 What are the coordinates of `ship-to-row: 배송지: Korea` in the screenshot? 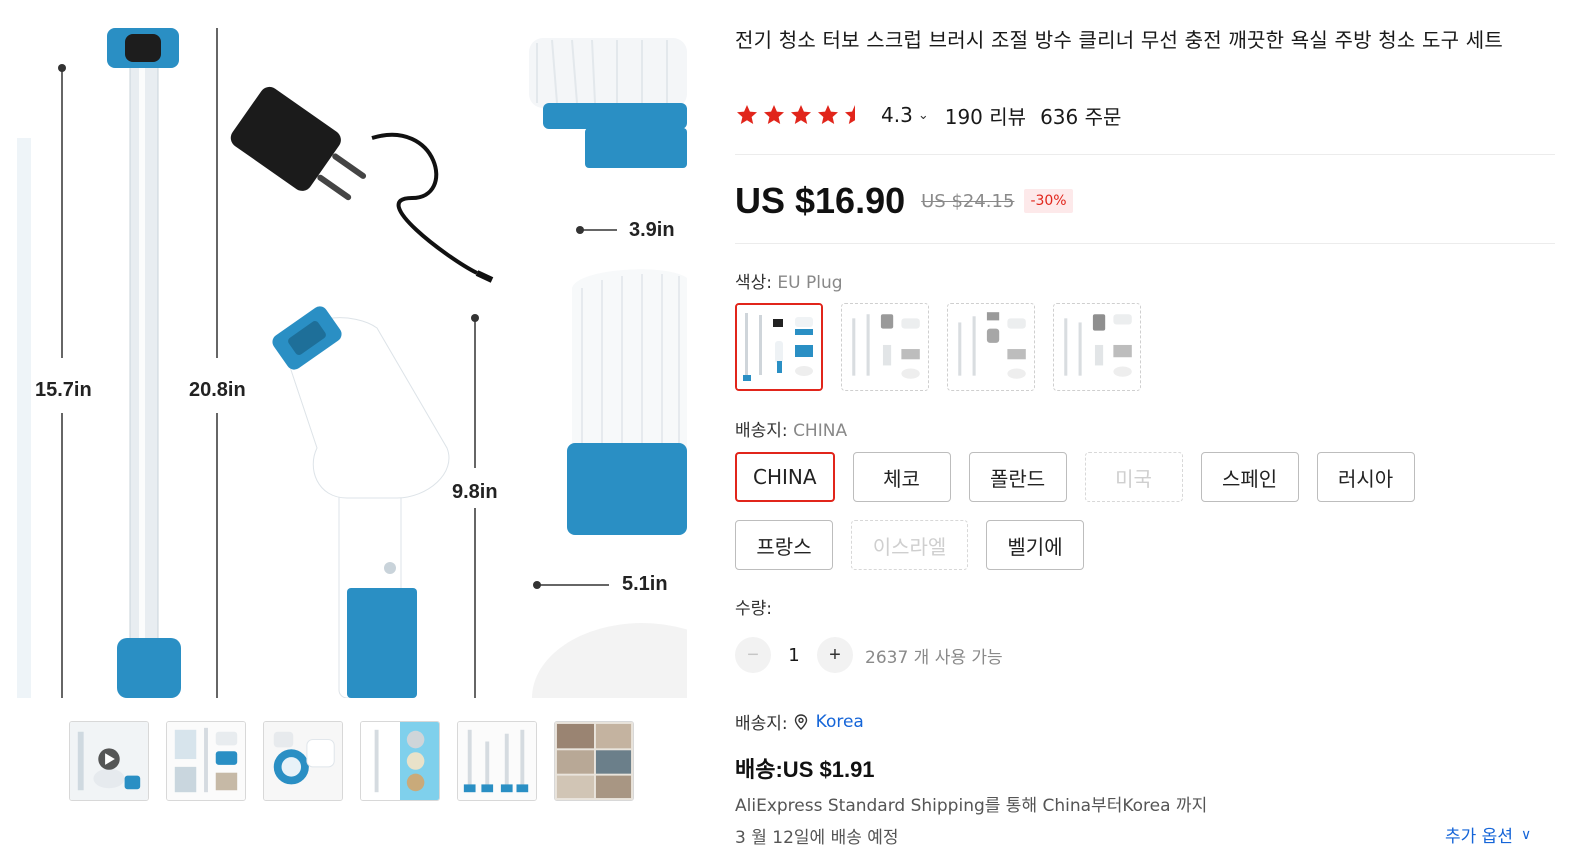 It's located at (799, 722).